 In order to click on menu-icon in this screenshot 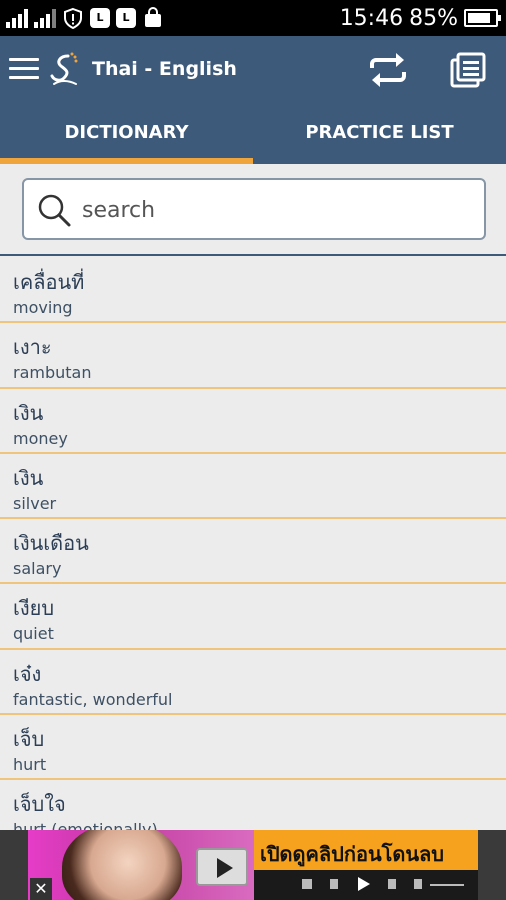, I will do `click(24, 69)`.